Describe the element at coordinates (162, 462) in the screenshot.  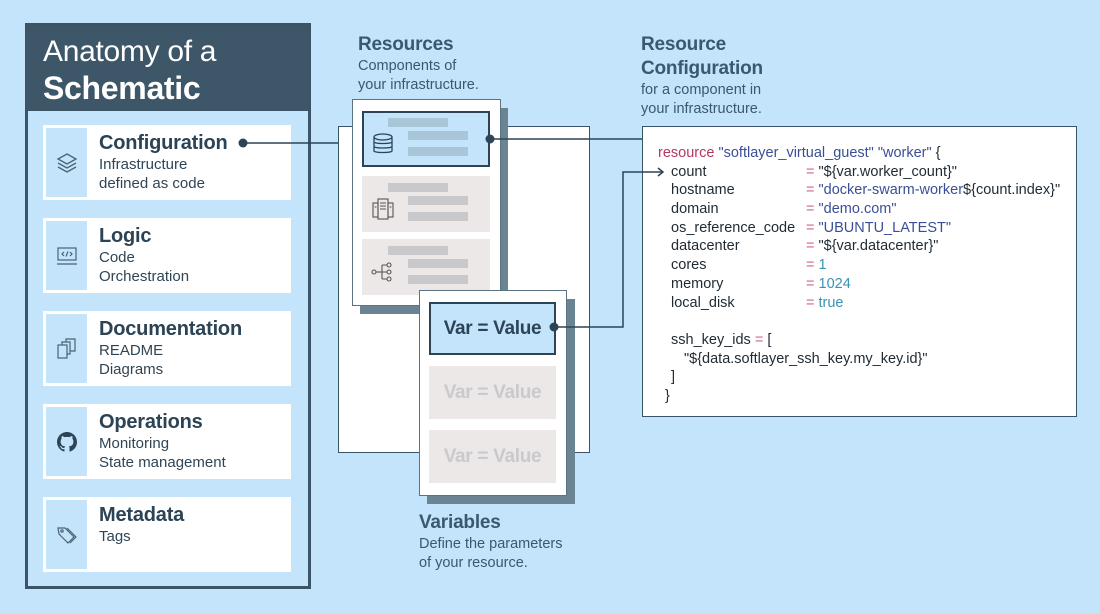
I see `card-line: State management` at that location.